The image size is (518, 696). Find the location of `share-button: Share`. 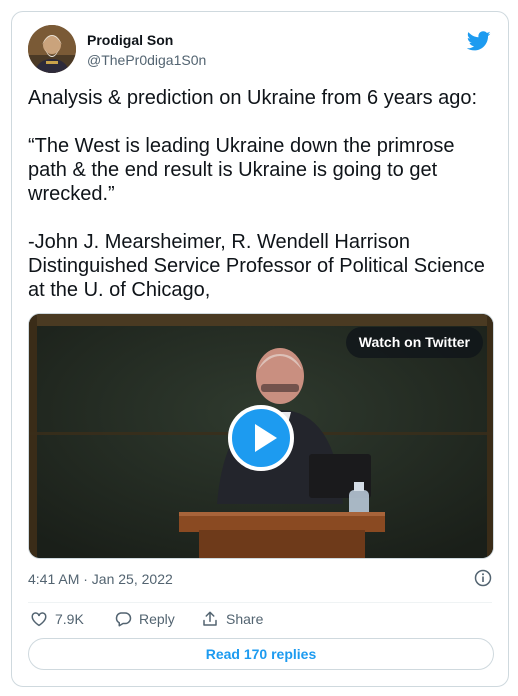

share-button: Share is located at coordinates (232, 619).